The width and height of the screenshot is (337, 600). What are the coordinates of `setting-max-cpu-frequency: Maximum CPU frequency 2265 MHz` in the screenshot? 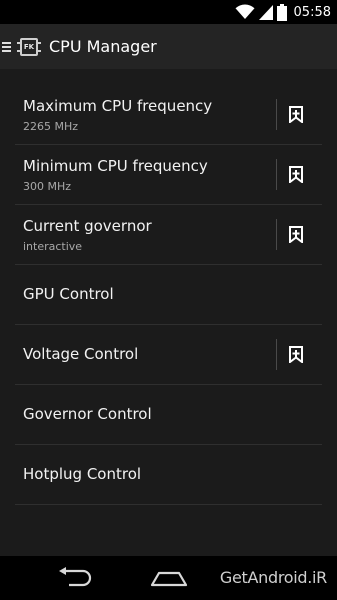 It's located at (168, 115).